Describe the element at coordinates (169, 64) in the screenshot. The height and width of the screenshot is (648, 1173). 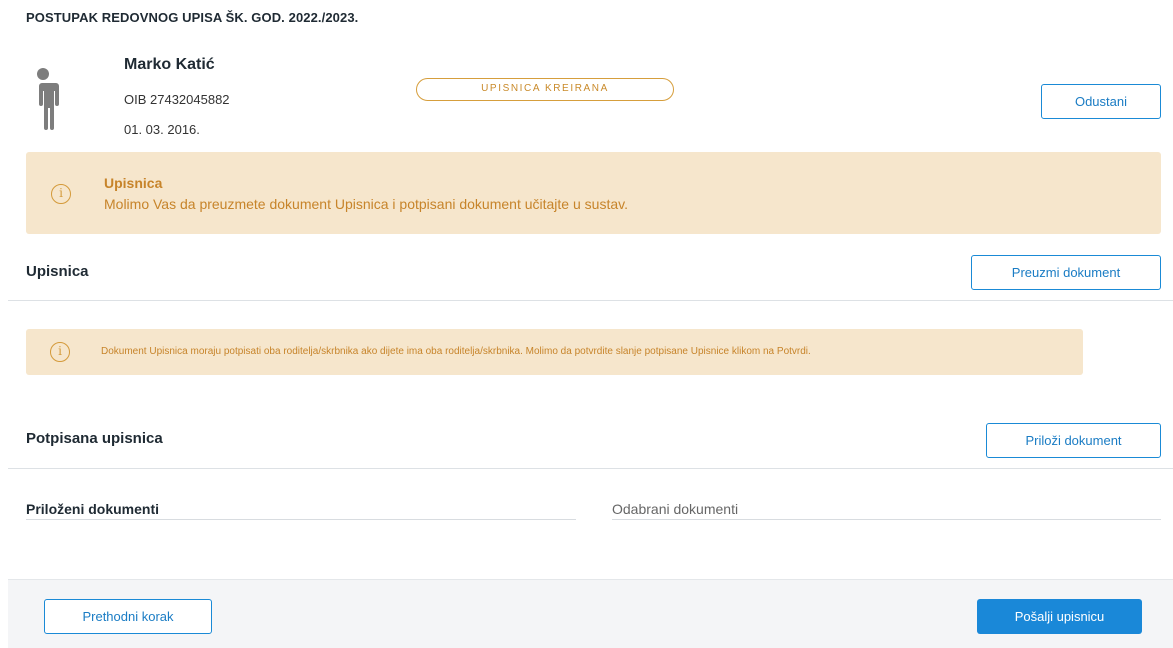
I see `student-name: Marko Katić` at that location.